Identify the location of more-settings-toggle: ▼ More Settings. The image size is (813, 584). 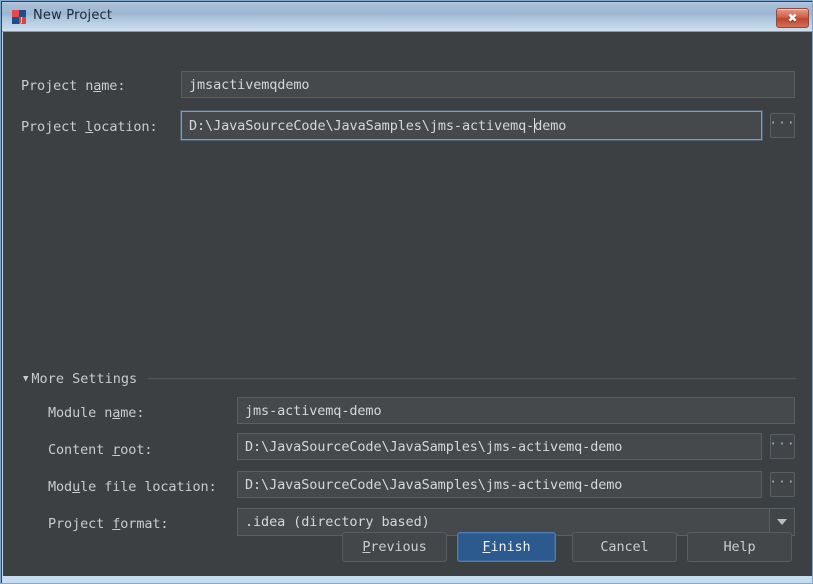
(80, 379).